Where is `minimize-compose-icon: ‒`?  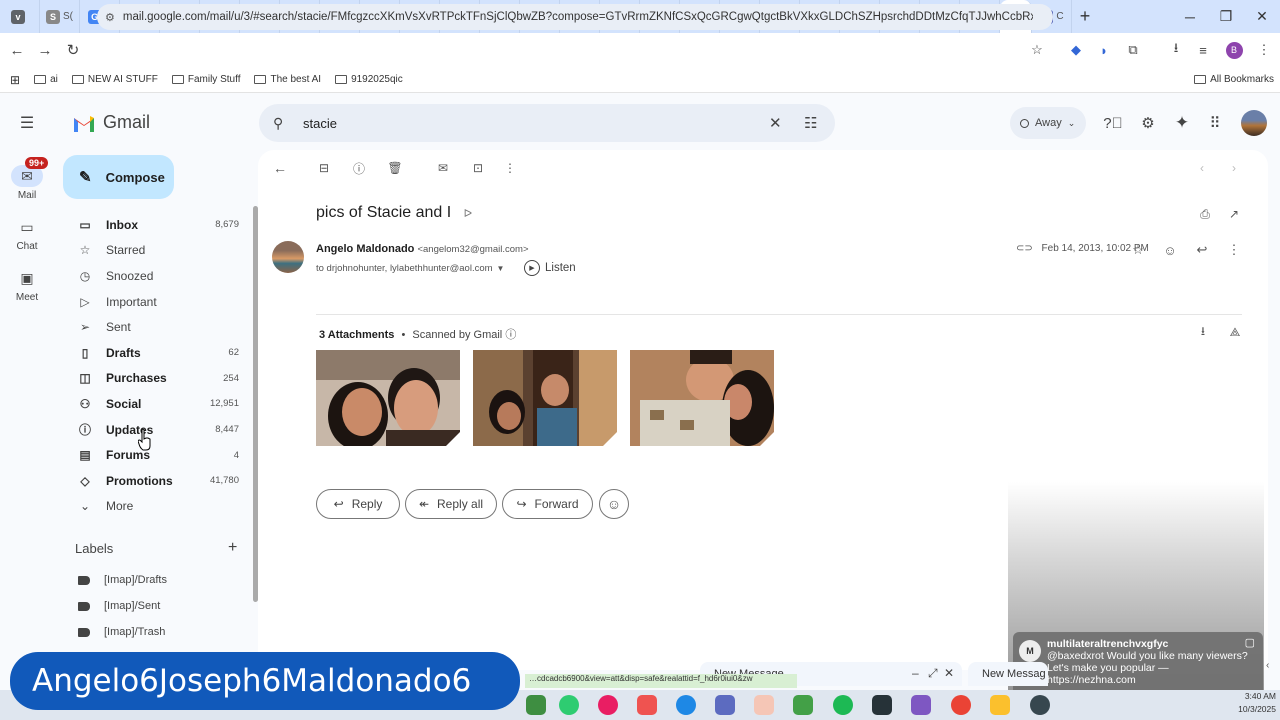
minimize-compose-icon: ‒ is located at coordinates (915, 673).